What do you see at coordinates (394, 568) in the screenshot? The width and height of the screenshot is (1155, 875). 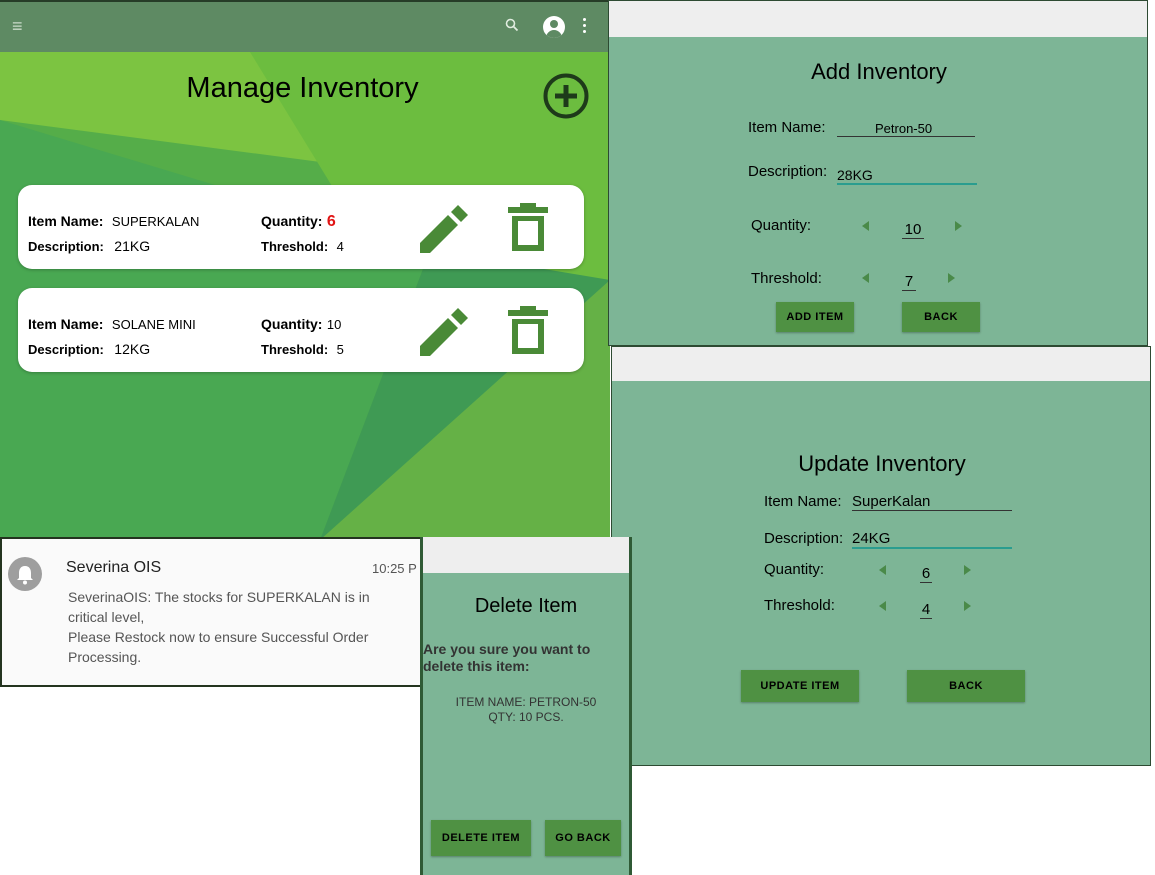 I see `notification-time: 10:25 P` at bounding box center [394, 568].